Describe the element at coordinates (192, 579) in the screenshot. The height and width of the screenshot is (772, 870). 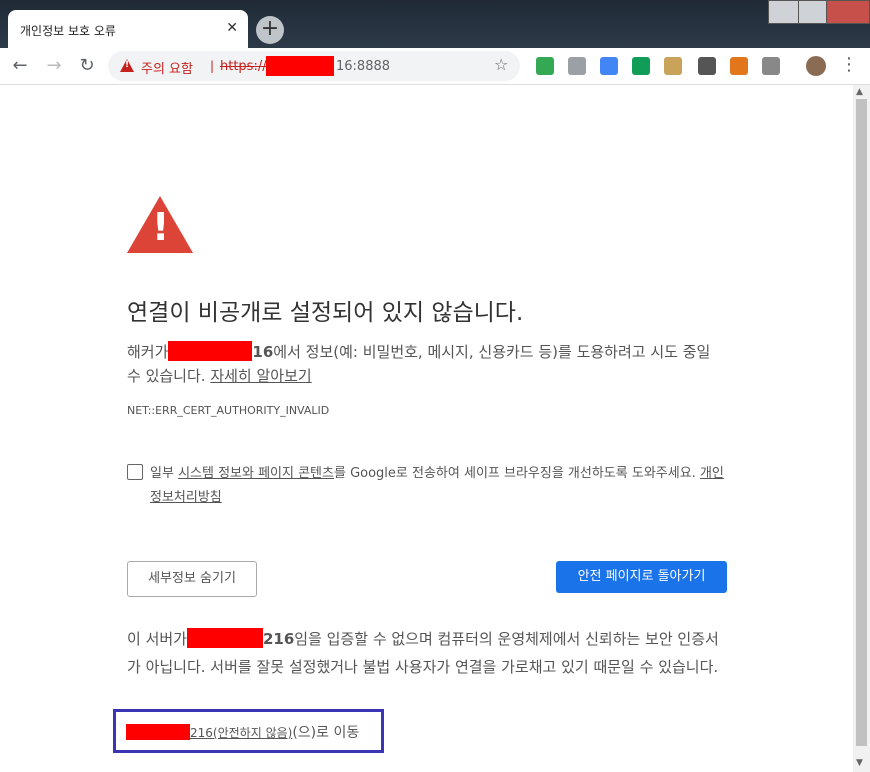
I see `hide-details-button: 세부정보 숨기기` at that location.